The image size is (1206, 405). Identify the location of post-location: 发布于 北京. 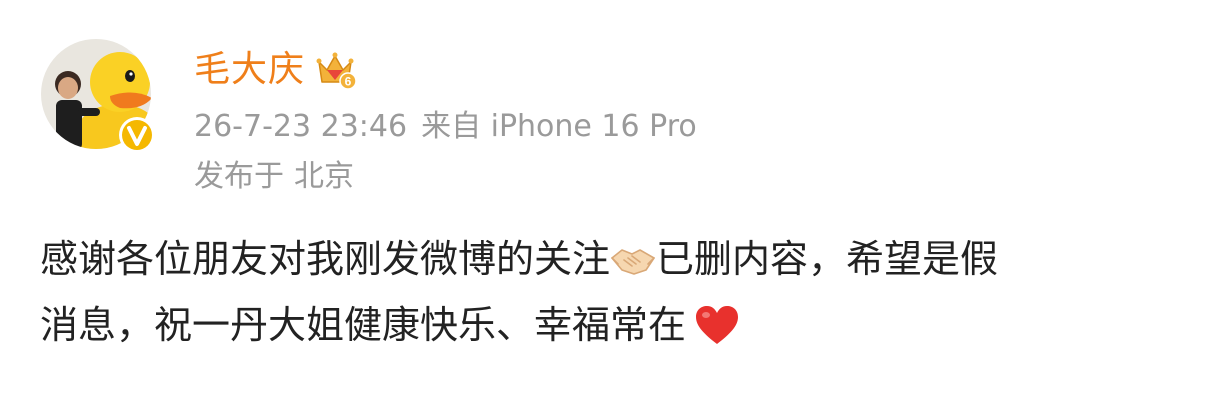
(274, 177).